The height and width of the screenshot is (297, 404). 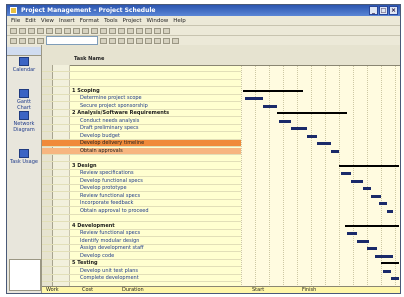 I want to click on task-name-cell: Review specifications, so click(x=107, y=173).